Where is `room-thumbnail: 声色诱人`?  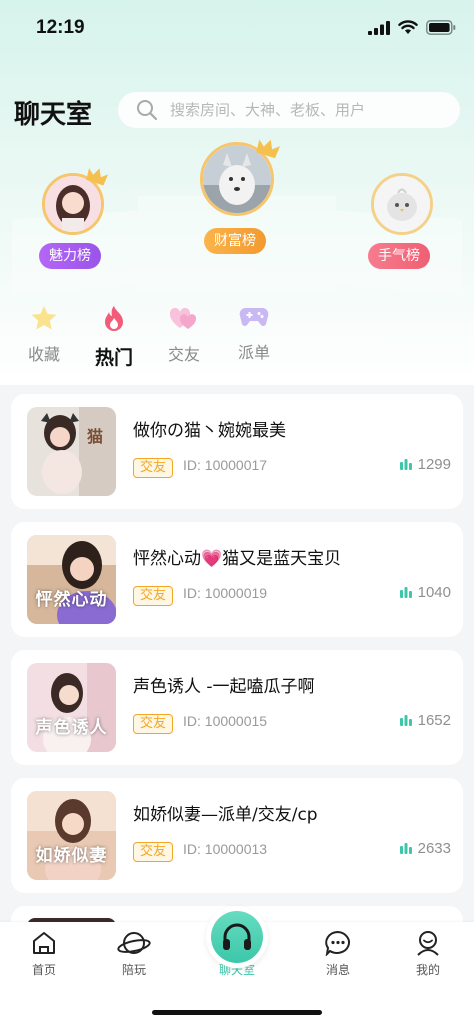 room-thumbnail: 声色诱人 is located at coordinates (71, 707).